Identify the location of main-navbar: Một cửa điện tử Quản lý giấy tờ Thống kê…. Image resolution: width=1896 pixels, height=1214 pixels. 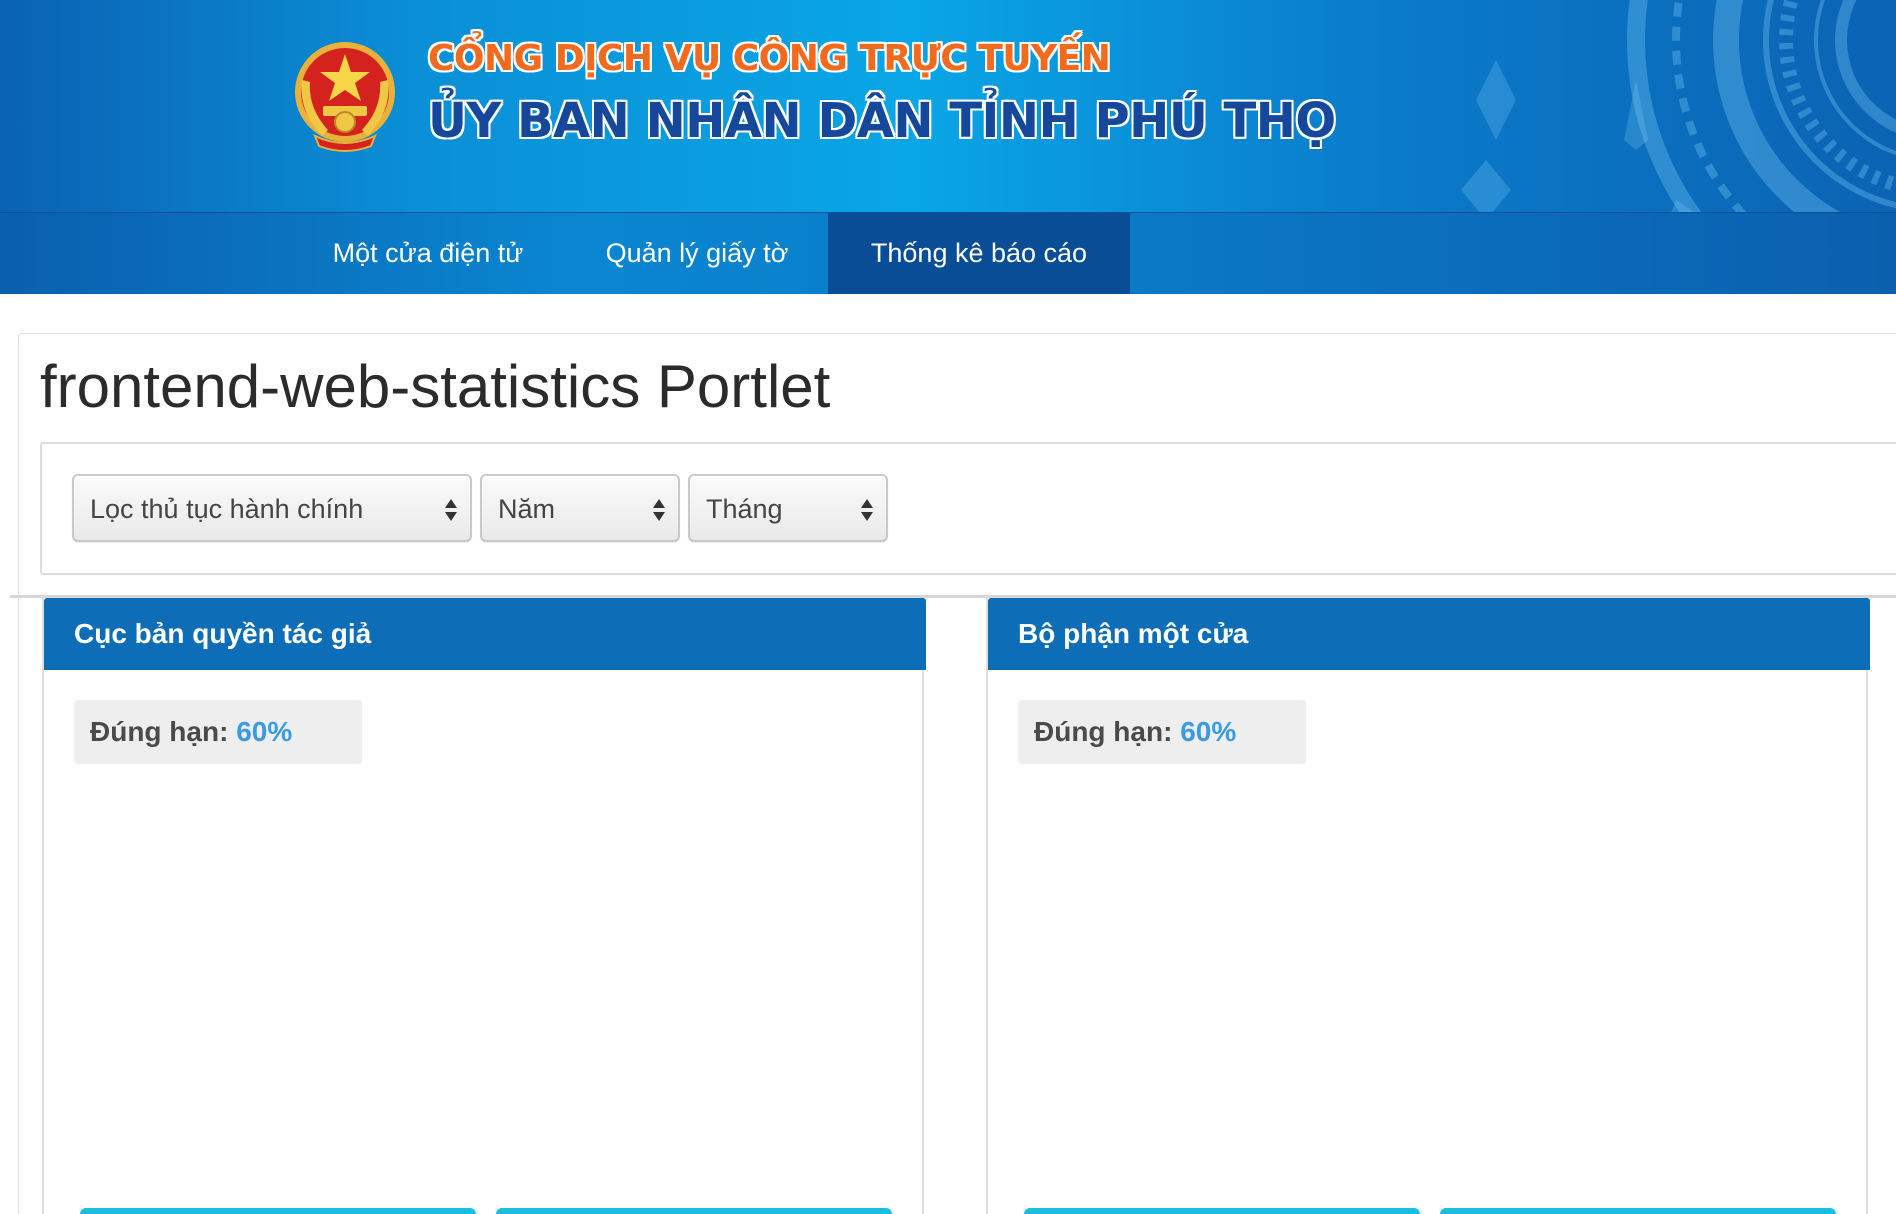
(948, 253).